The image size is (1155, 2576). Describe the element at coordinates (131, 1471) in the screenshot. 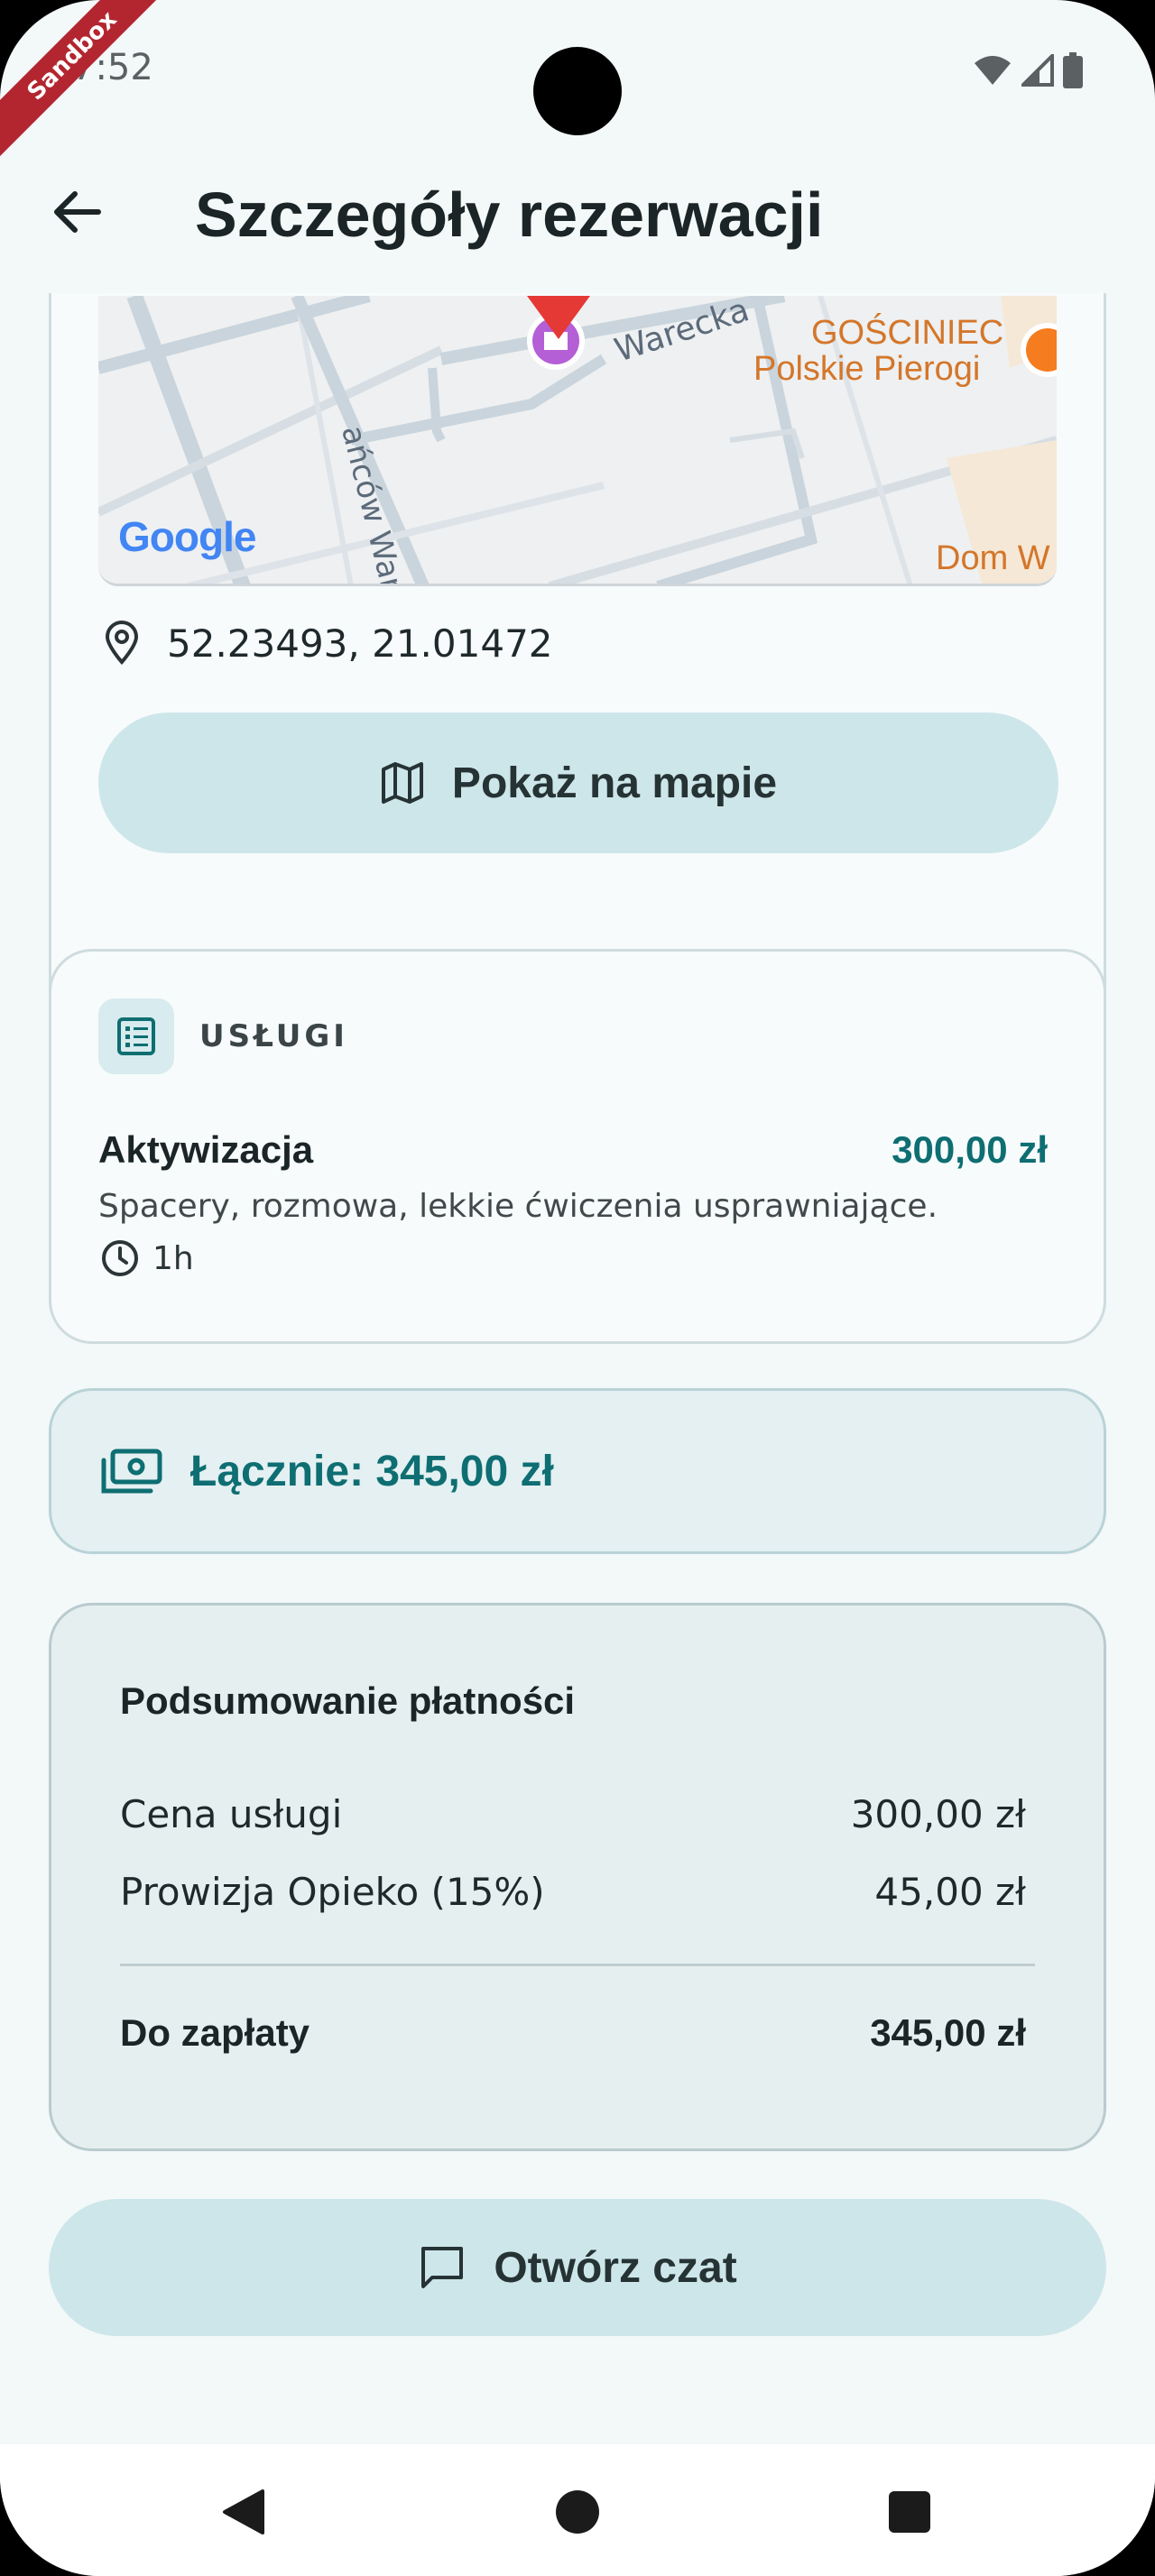

I see `banknote-icon` at that location.